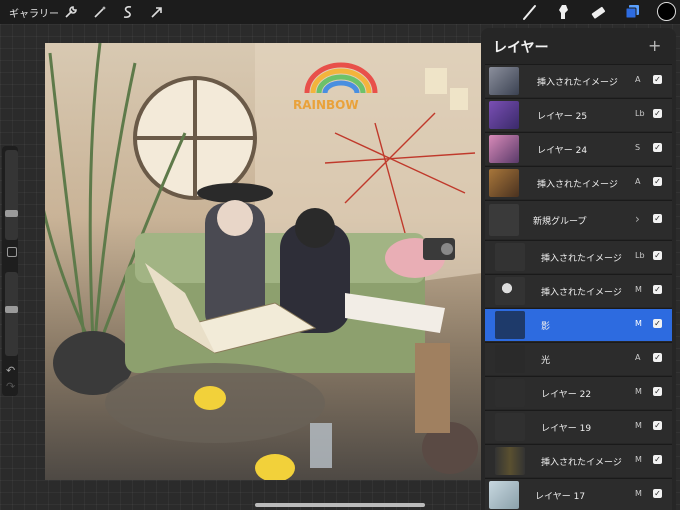 Image resolution: width=680 pixels, height=510 pixels. What do you see at coordinates (598, 12) in the screenshot?
I see `eraser-icon` at bounding box center [598, 12].